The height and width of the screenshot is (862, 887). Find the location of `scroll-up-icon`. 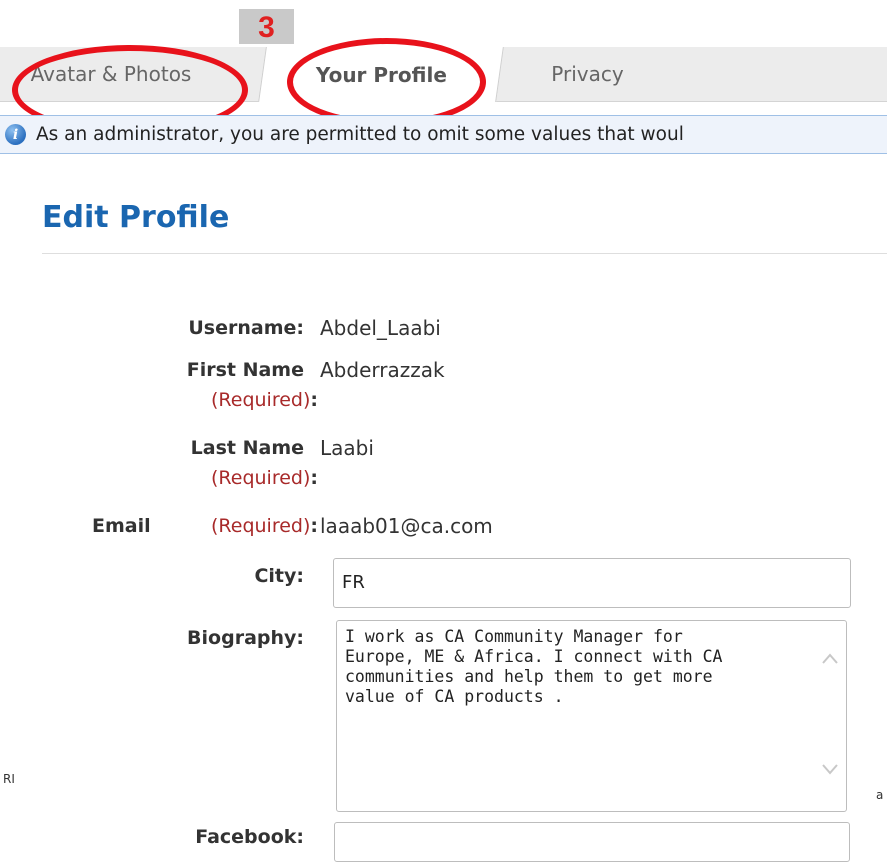

scroll-up-icon is located at coordinates (830, 659).